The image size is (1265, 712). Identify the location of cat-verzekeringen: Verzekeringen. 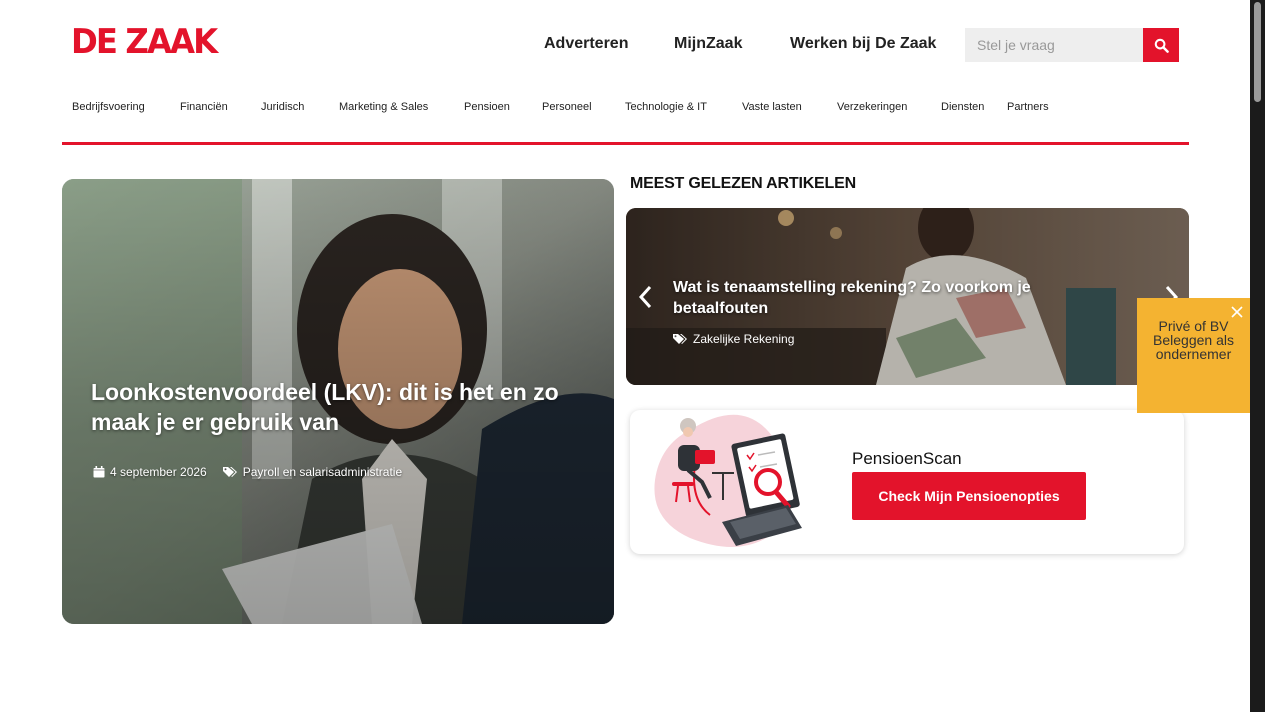
(872, 107).